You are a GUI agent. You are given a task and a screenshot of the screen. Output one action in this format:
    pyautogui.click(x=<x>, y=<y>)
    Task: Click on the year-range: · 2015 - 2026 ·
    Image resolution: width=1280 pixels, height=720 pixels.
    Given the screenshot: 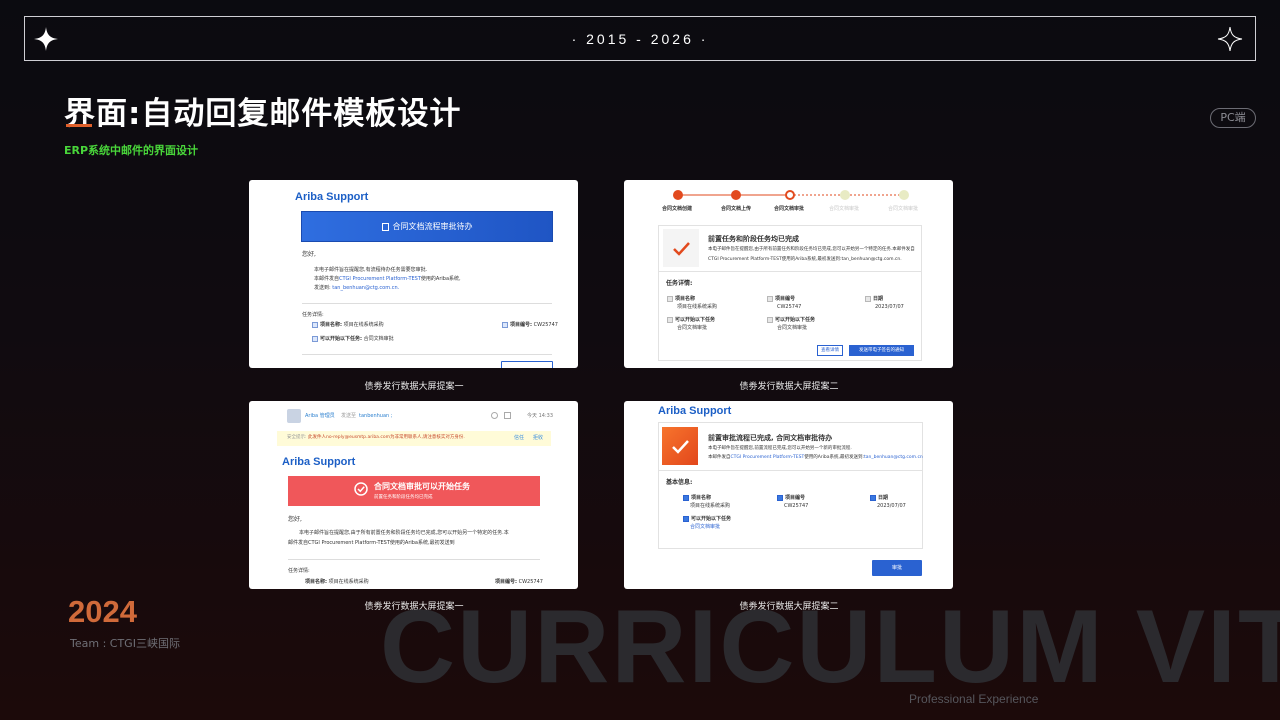 What is the action you would take?
    pyautogui.click(x=640, y=39)
    